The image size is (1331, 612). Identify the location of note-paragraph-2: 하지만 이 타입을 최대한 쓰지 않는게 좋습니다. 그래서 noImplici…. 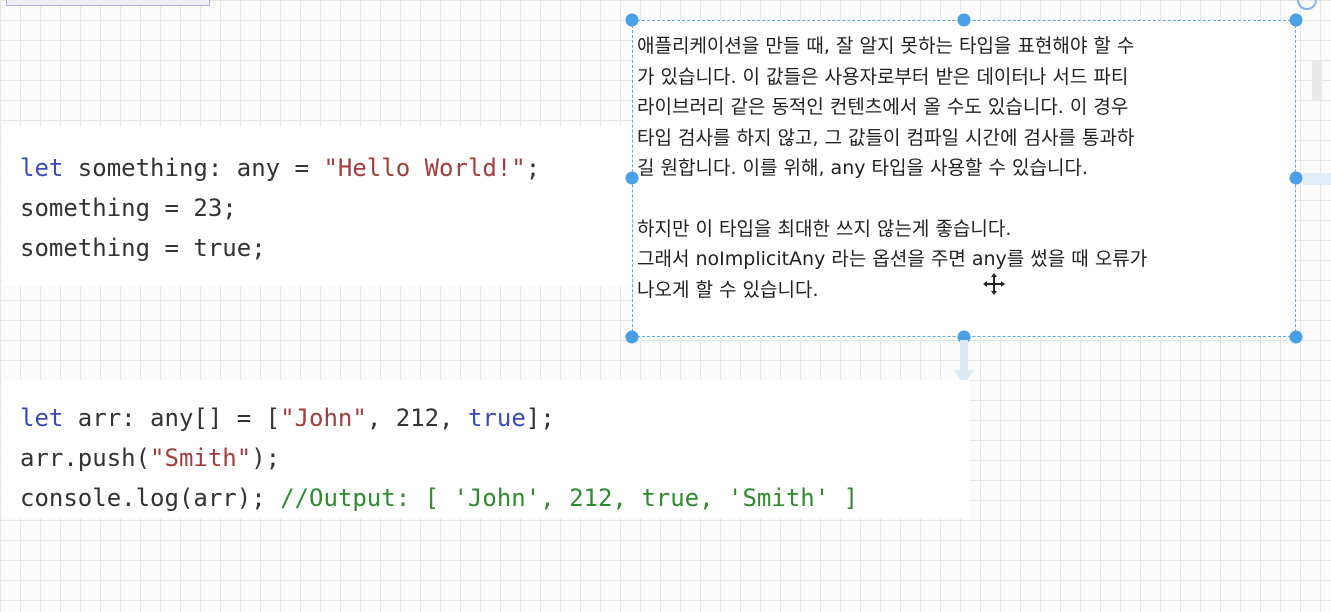
(962, 260).